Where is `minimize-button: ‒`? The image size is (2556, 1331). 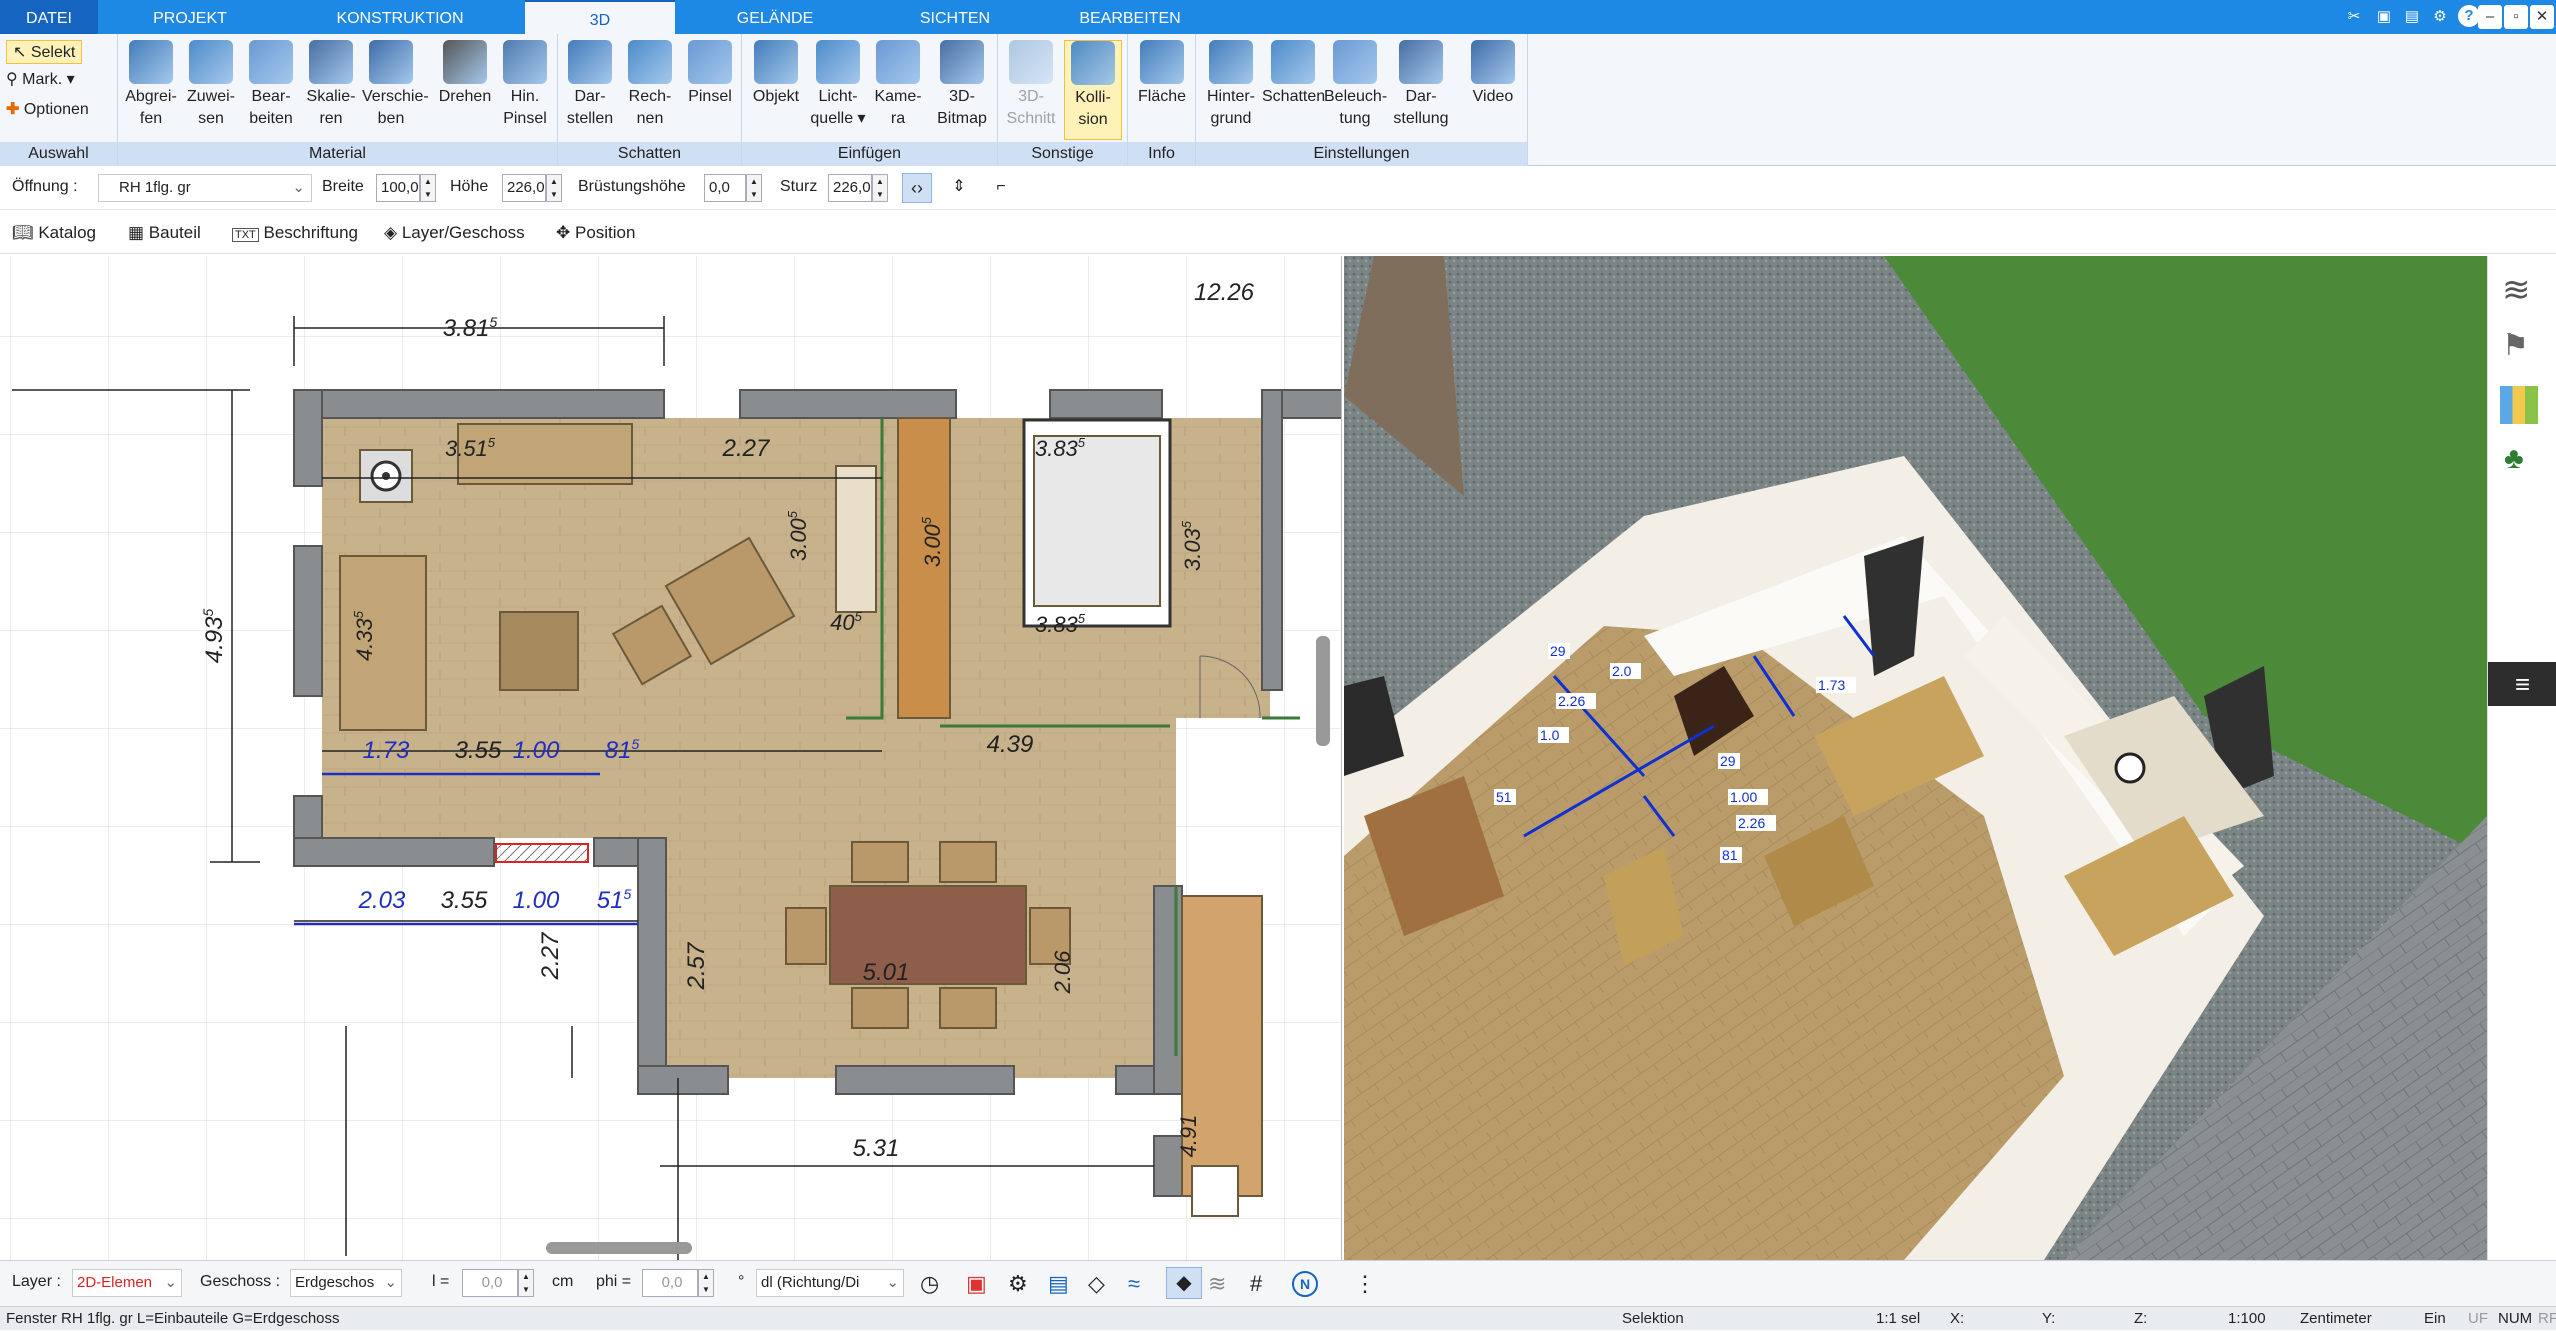 minimize-button: ‒ is located at coordinates (2490, 17).